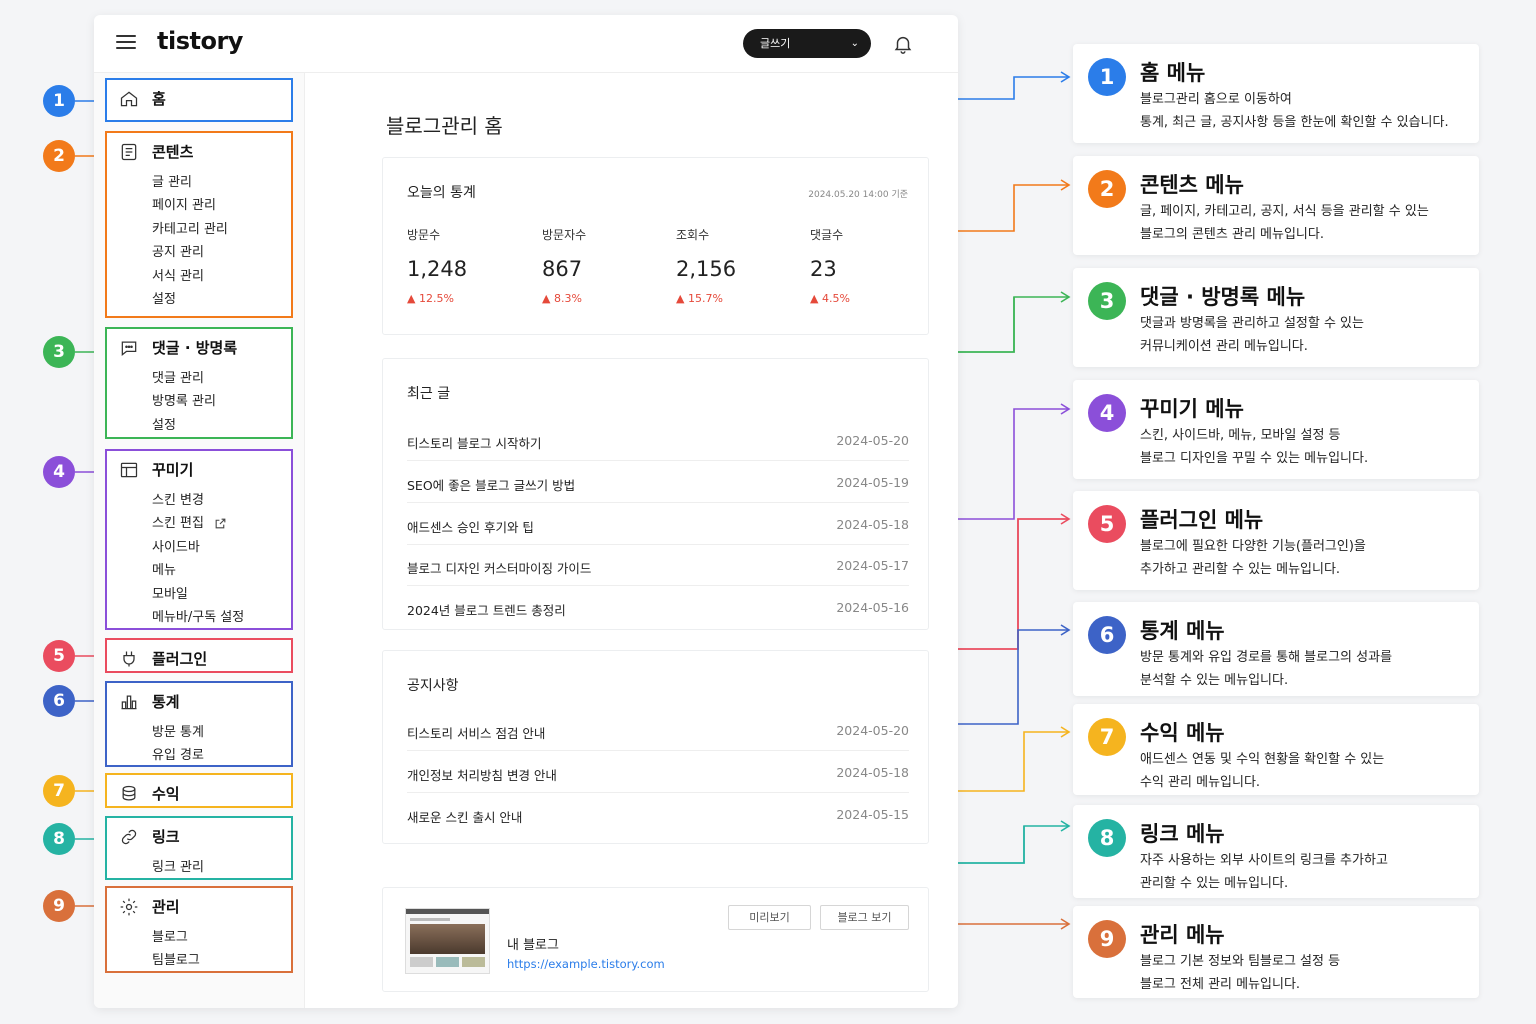 This screenshot has width=1536, height=1024. What do you see at coordinates (1224, 346) in the screenshot?
I see `description-line: 커뮤니케이션 관리 메뉴입니다.` at bounding box center [1224, 346].